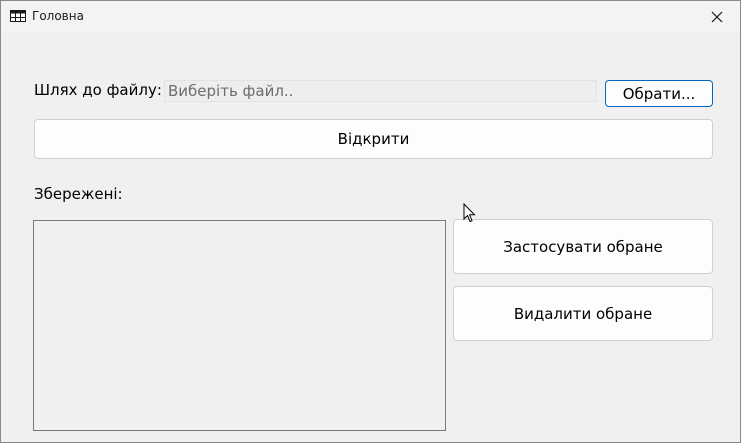 This screenshot has height=443, width=741. I want to click on title-bar: Головна, so click(370, 16).